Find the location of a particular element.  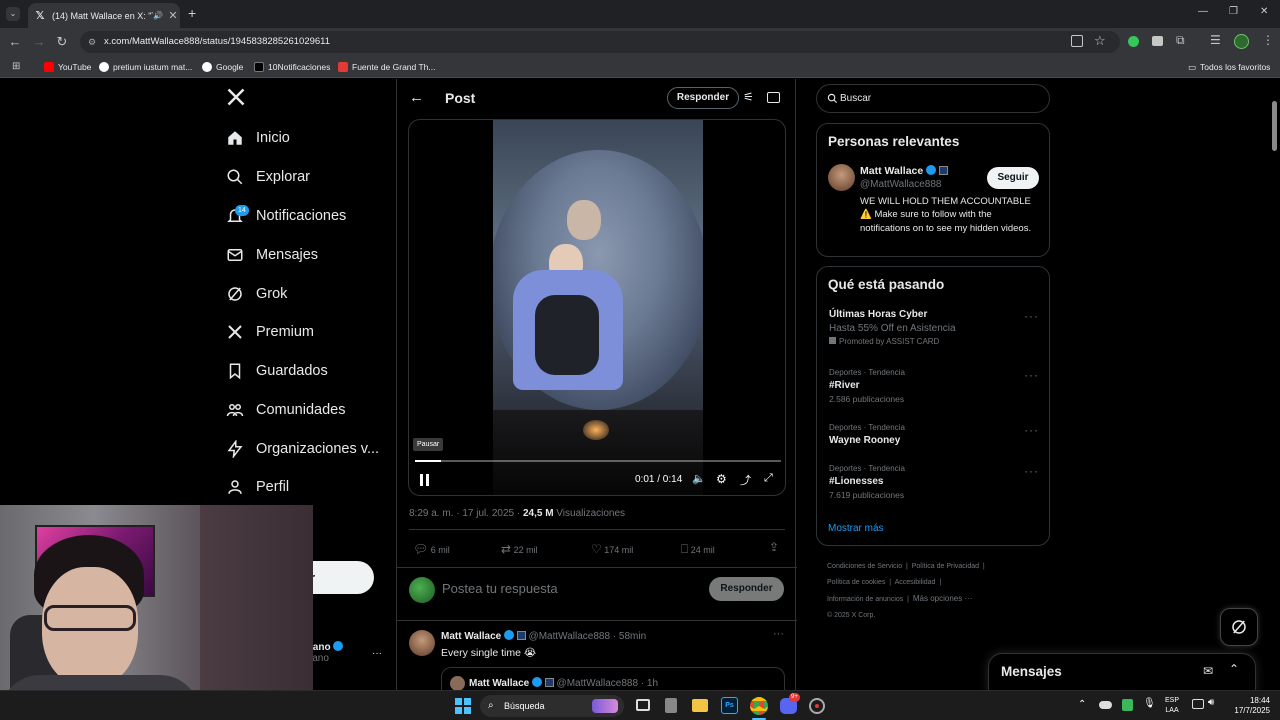

browser-tab: 𝕏 (14) Matt Wallace en X: "Th... 🔊 ✕ is located at coordinates (104, 15).